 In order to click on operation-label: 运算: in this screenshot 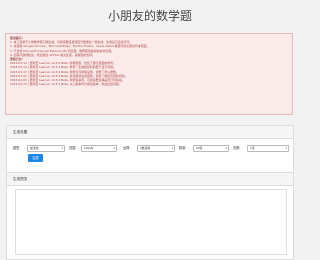, I will do `click(127, 148)`.